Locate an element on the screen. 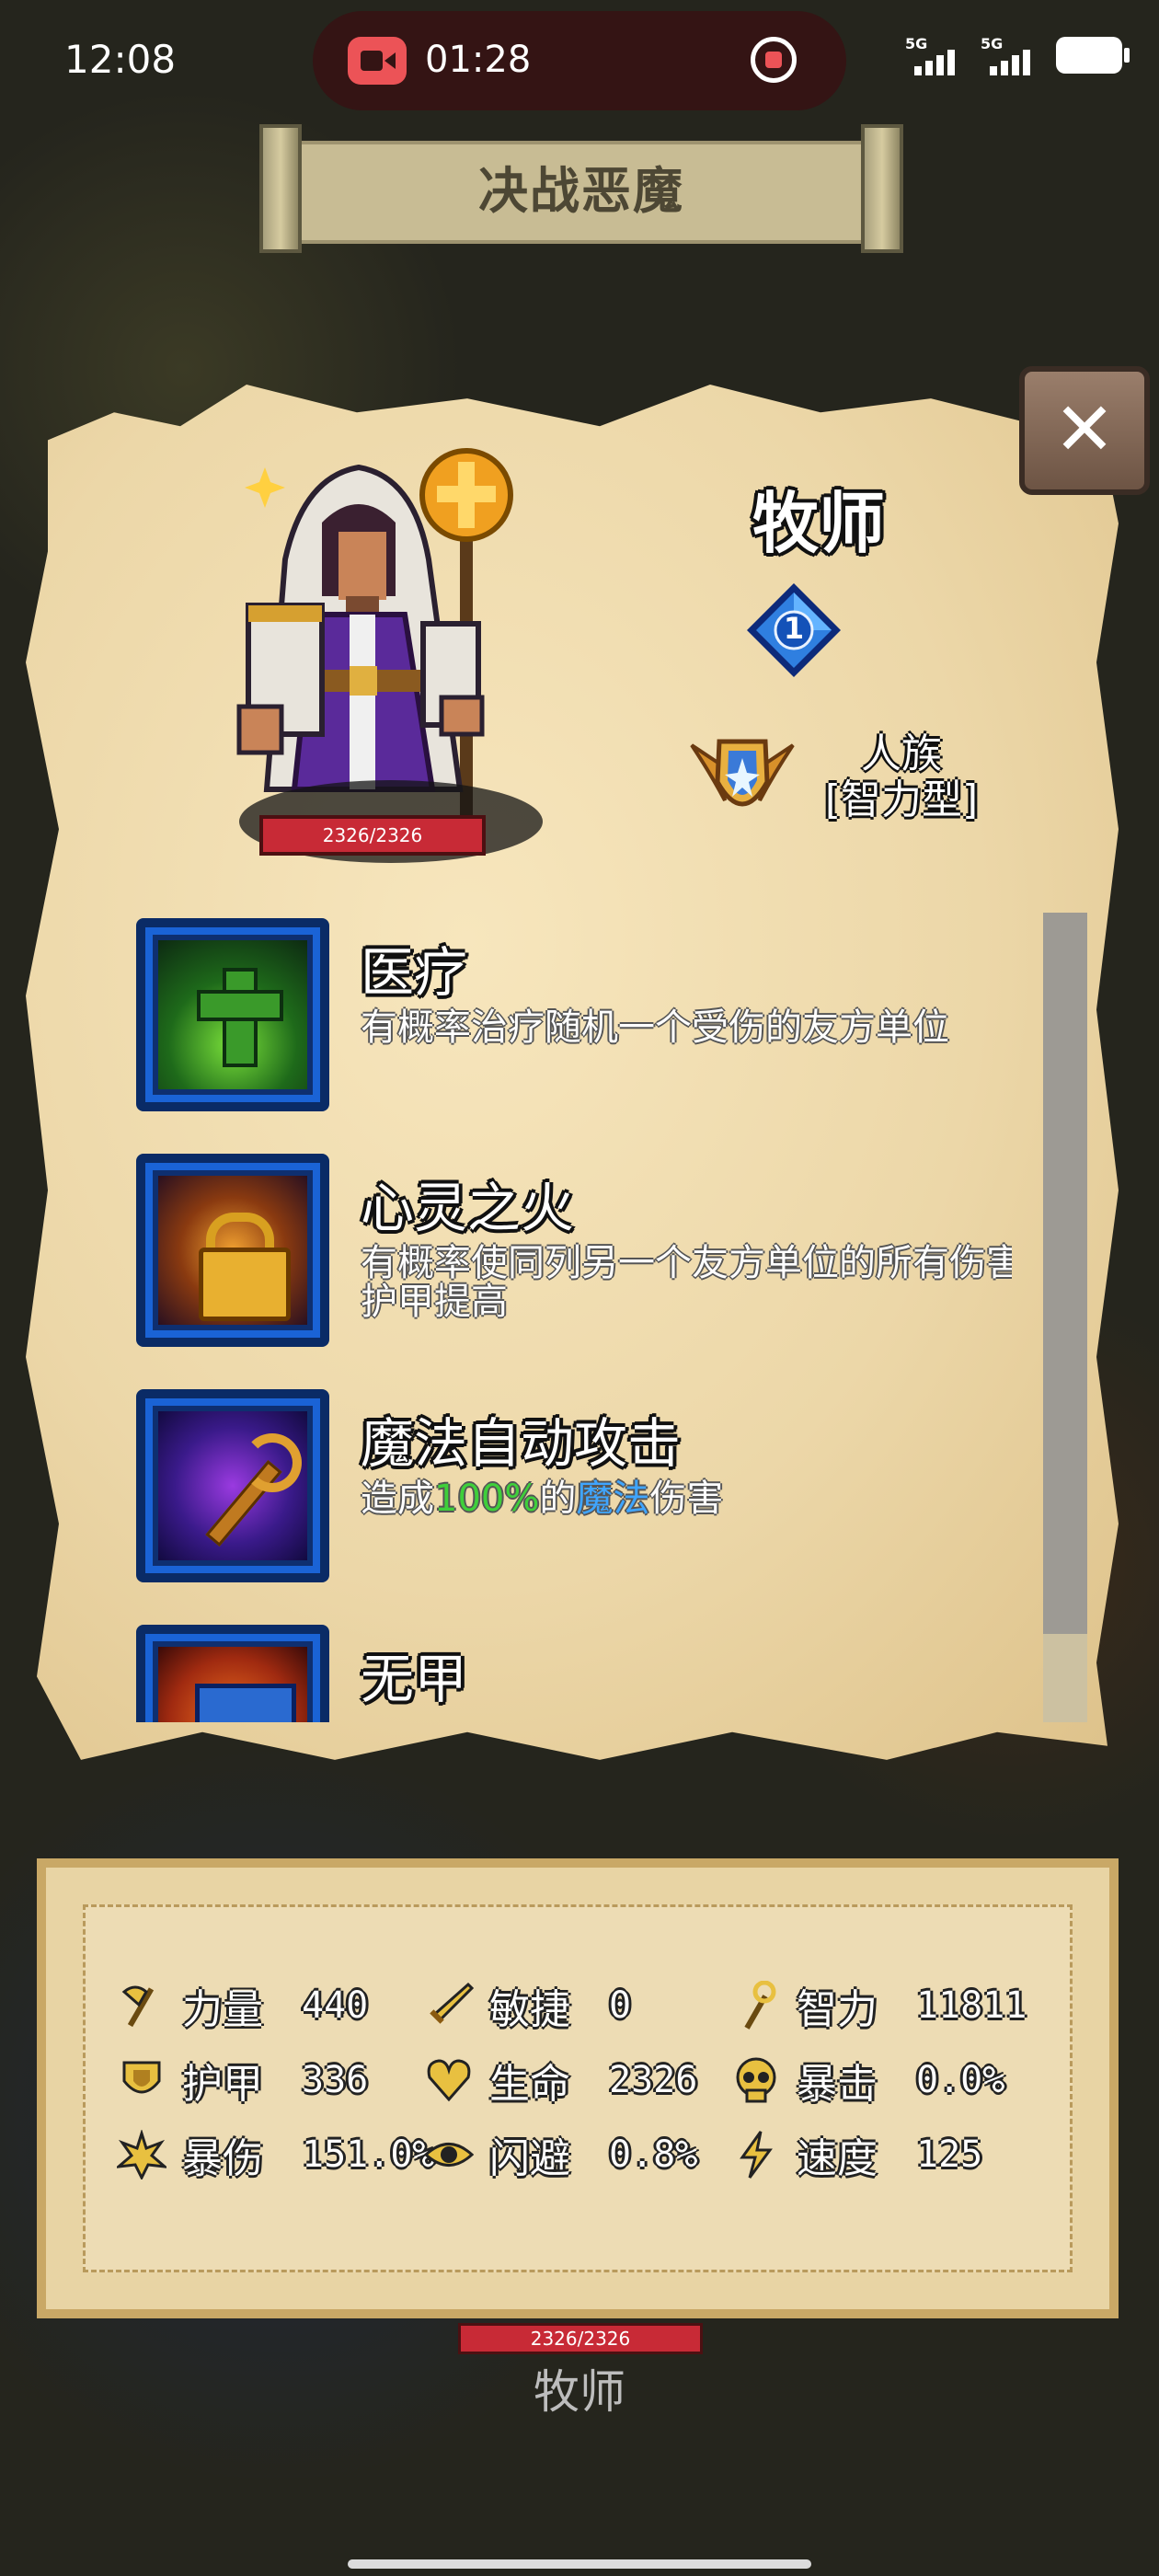 This screenshot has height=2576, width=1159. magic-staff-icon is located at coordinates (232, 1485).